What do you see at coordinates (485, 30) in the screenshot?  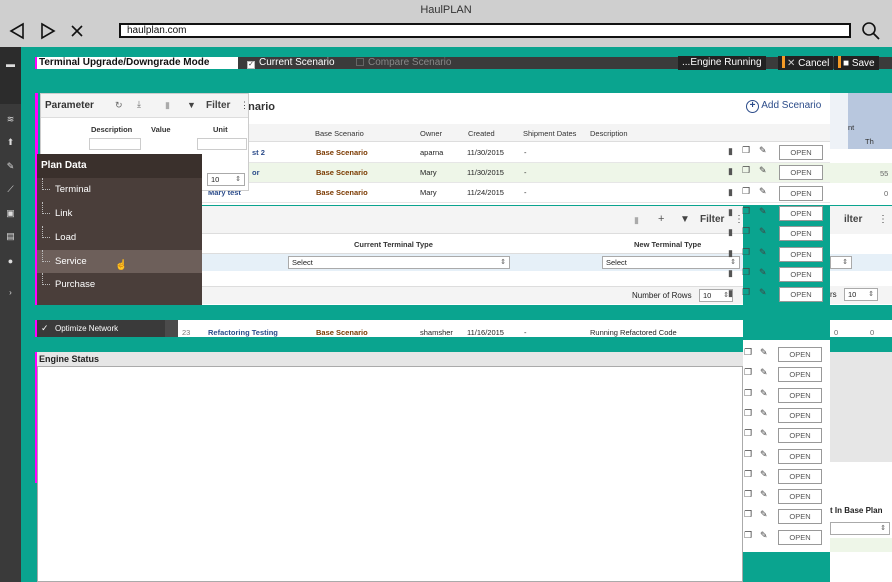 I see `url-bar: haulplan.com` at bounding box center [485, 30].